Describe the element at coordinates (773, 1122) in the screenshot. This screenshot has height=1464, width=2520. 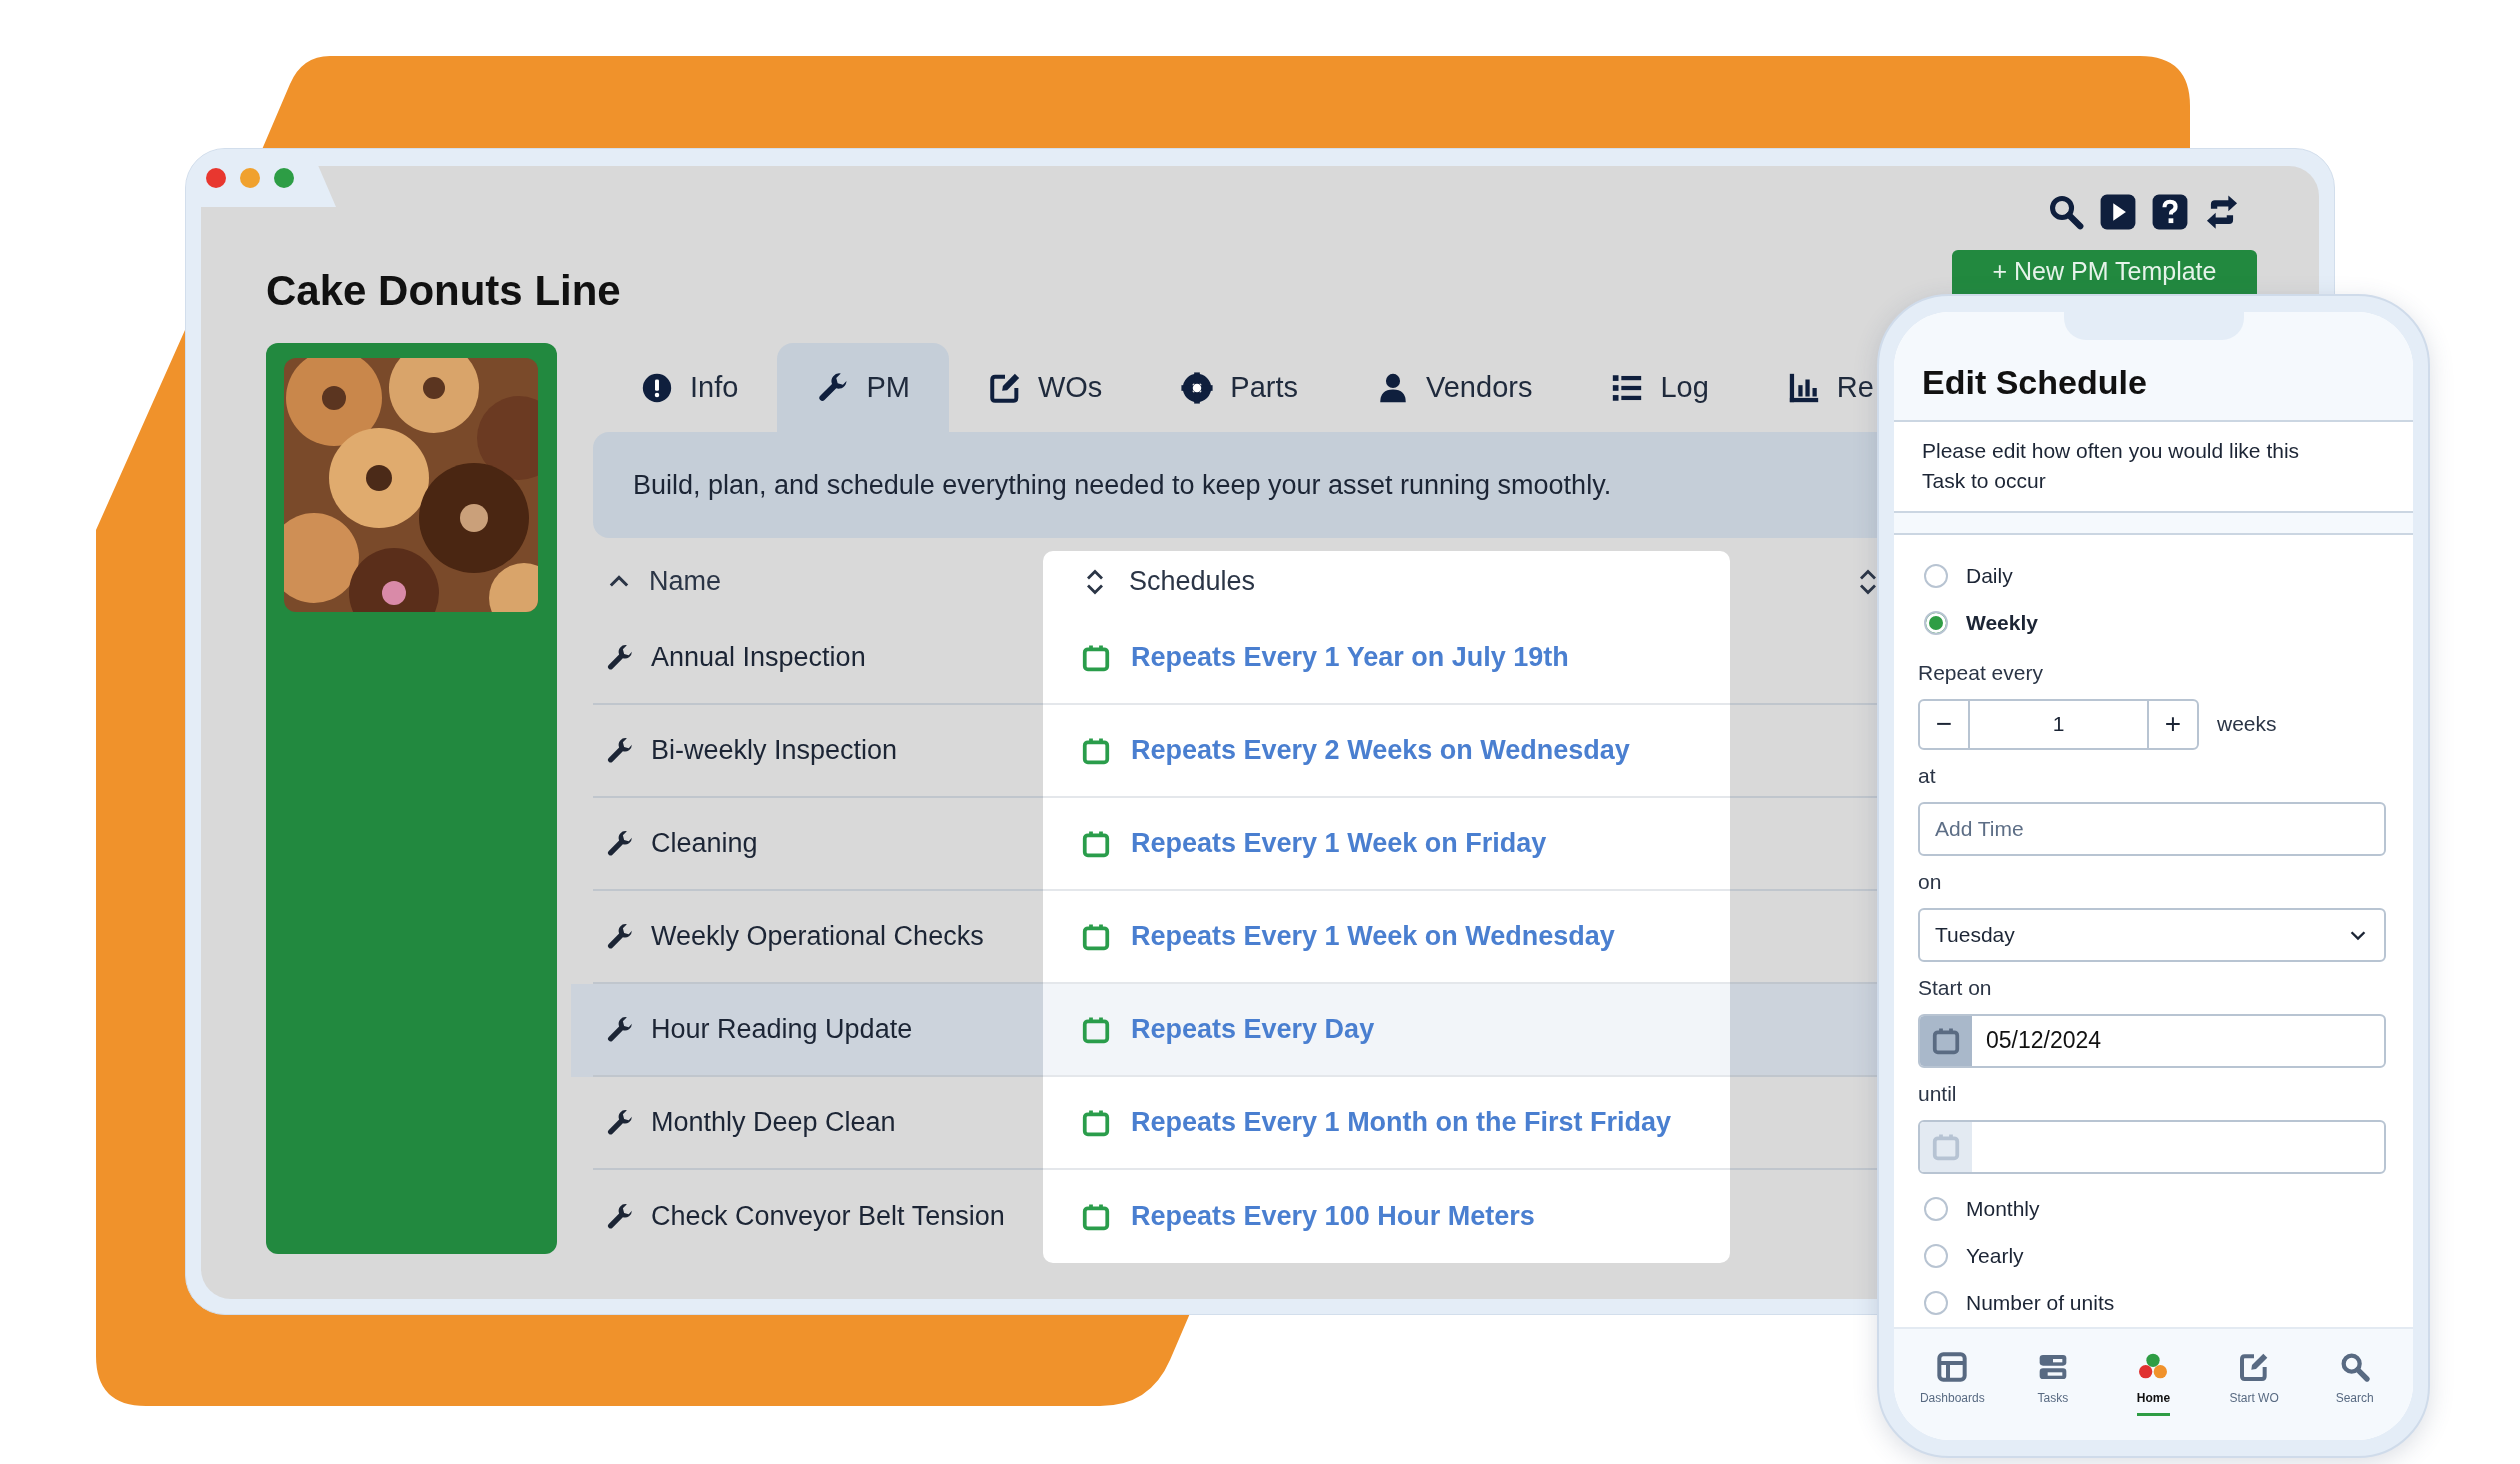
I see `task-name: Monthly Deep Clean` at that location.